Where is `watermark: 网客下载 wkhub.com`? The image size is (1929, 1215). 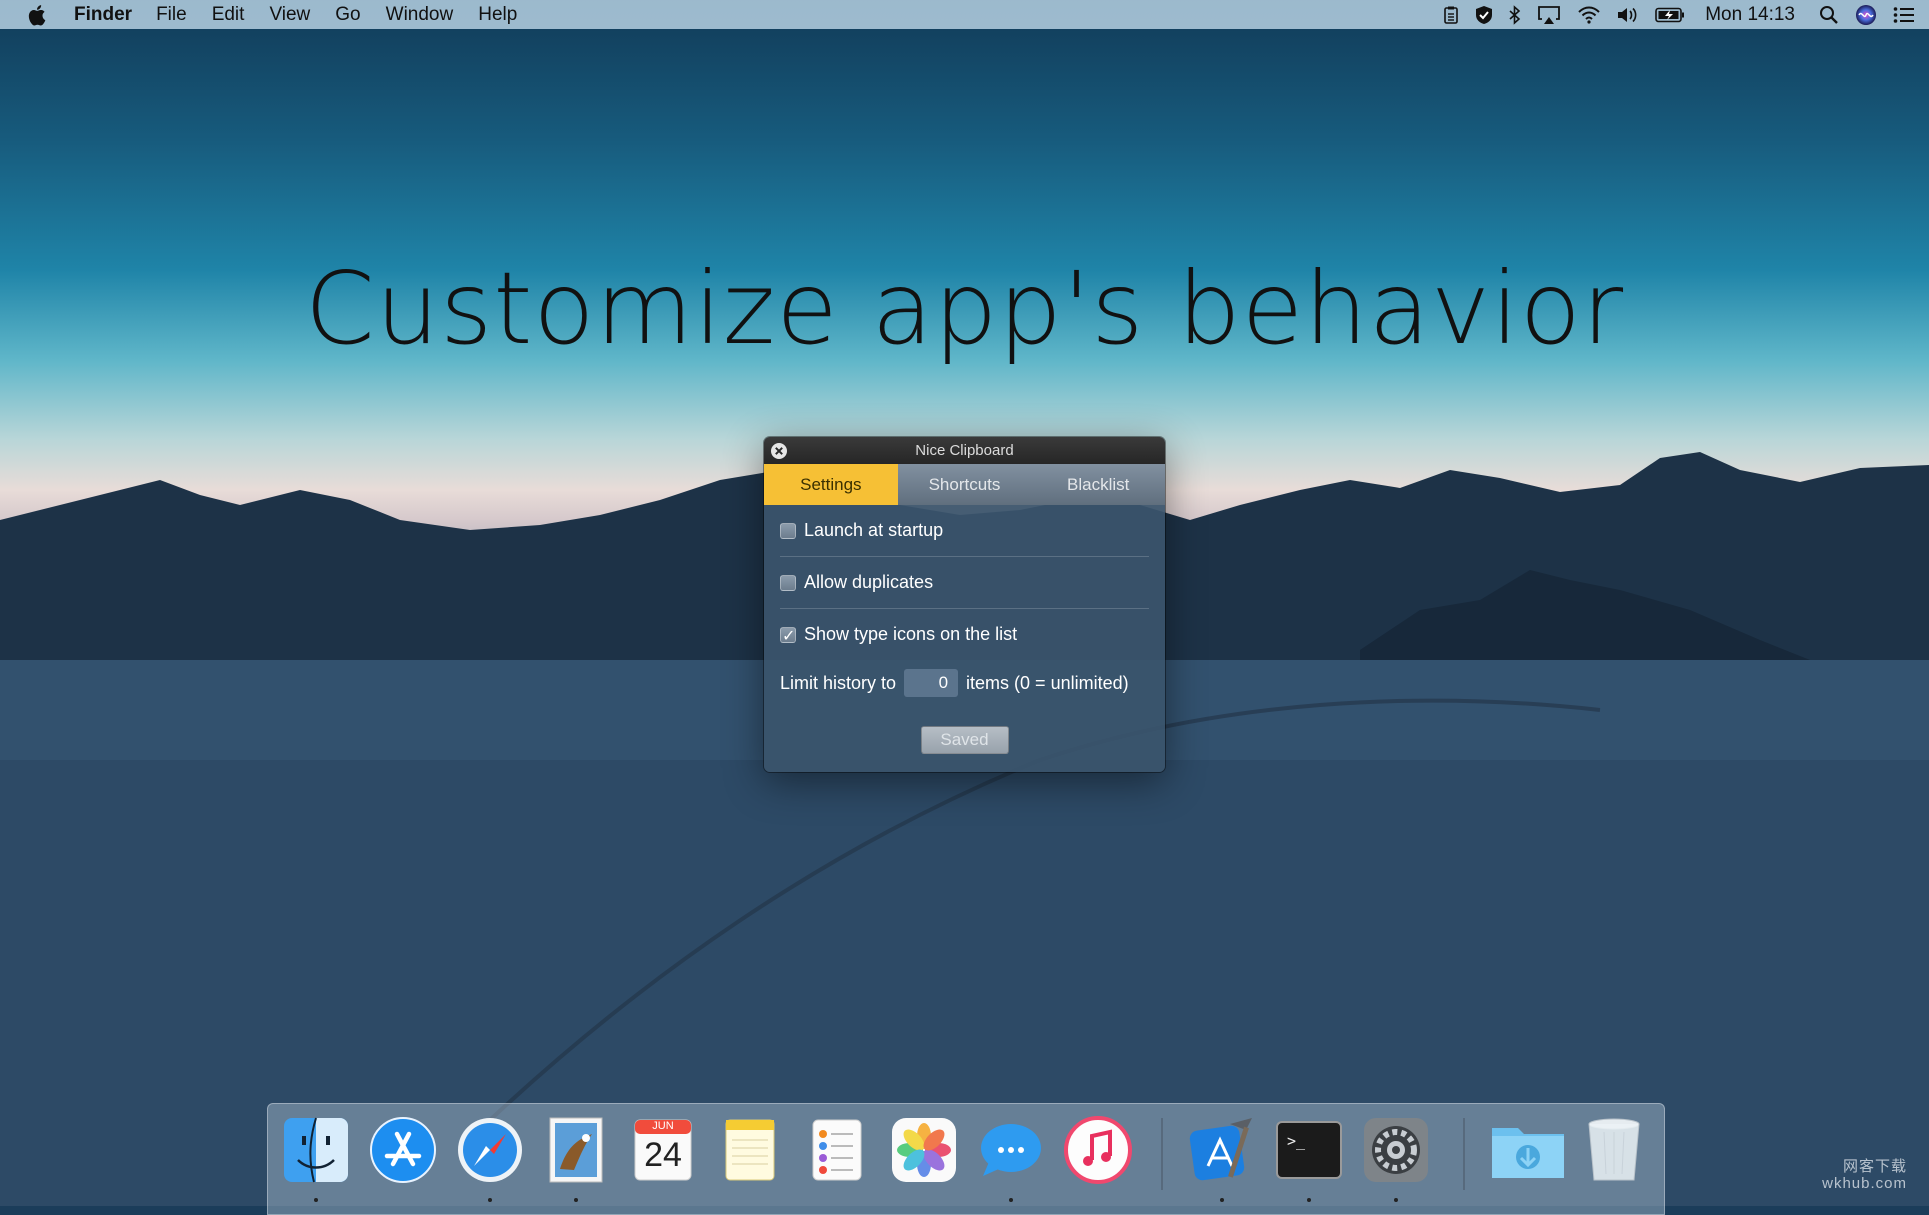
watermark: 网客下载 wkhub.com is located at coordinates (1864, 1175).